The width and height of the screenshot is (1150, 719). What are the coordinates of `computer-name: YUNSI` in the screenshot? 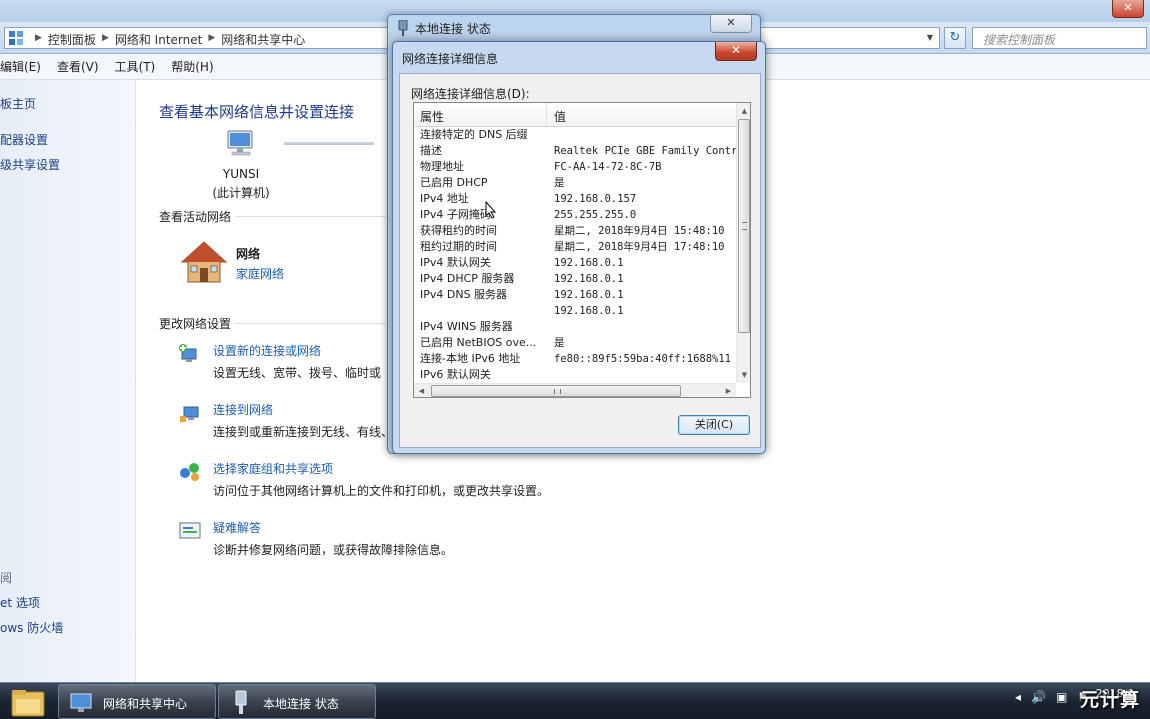 It's located at (241, 174).